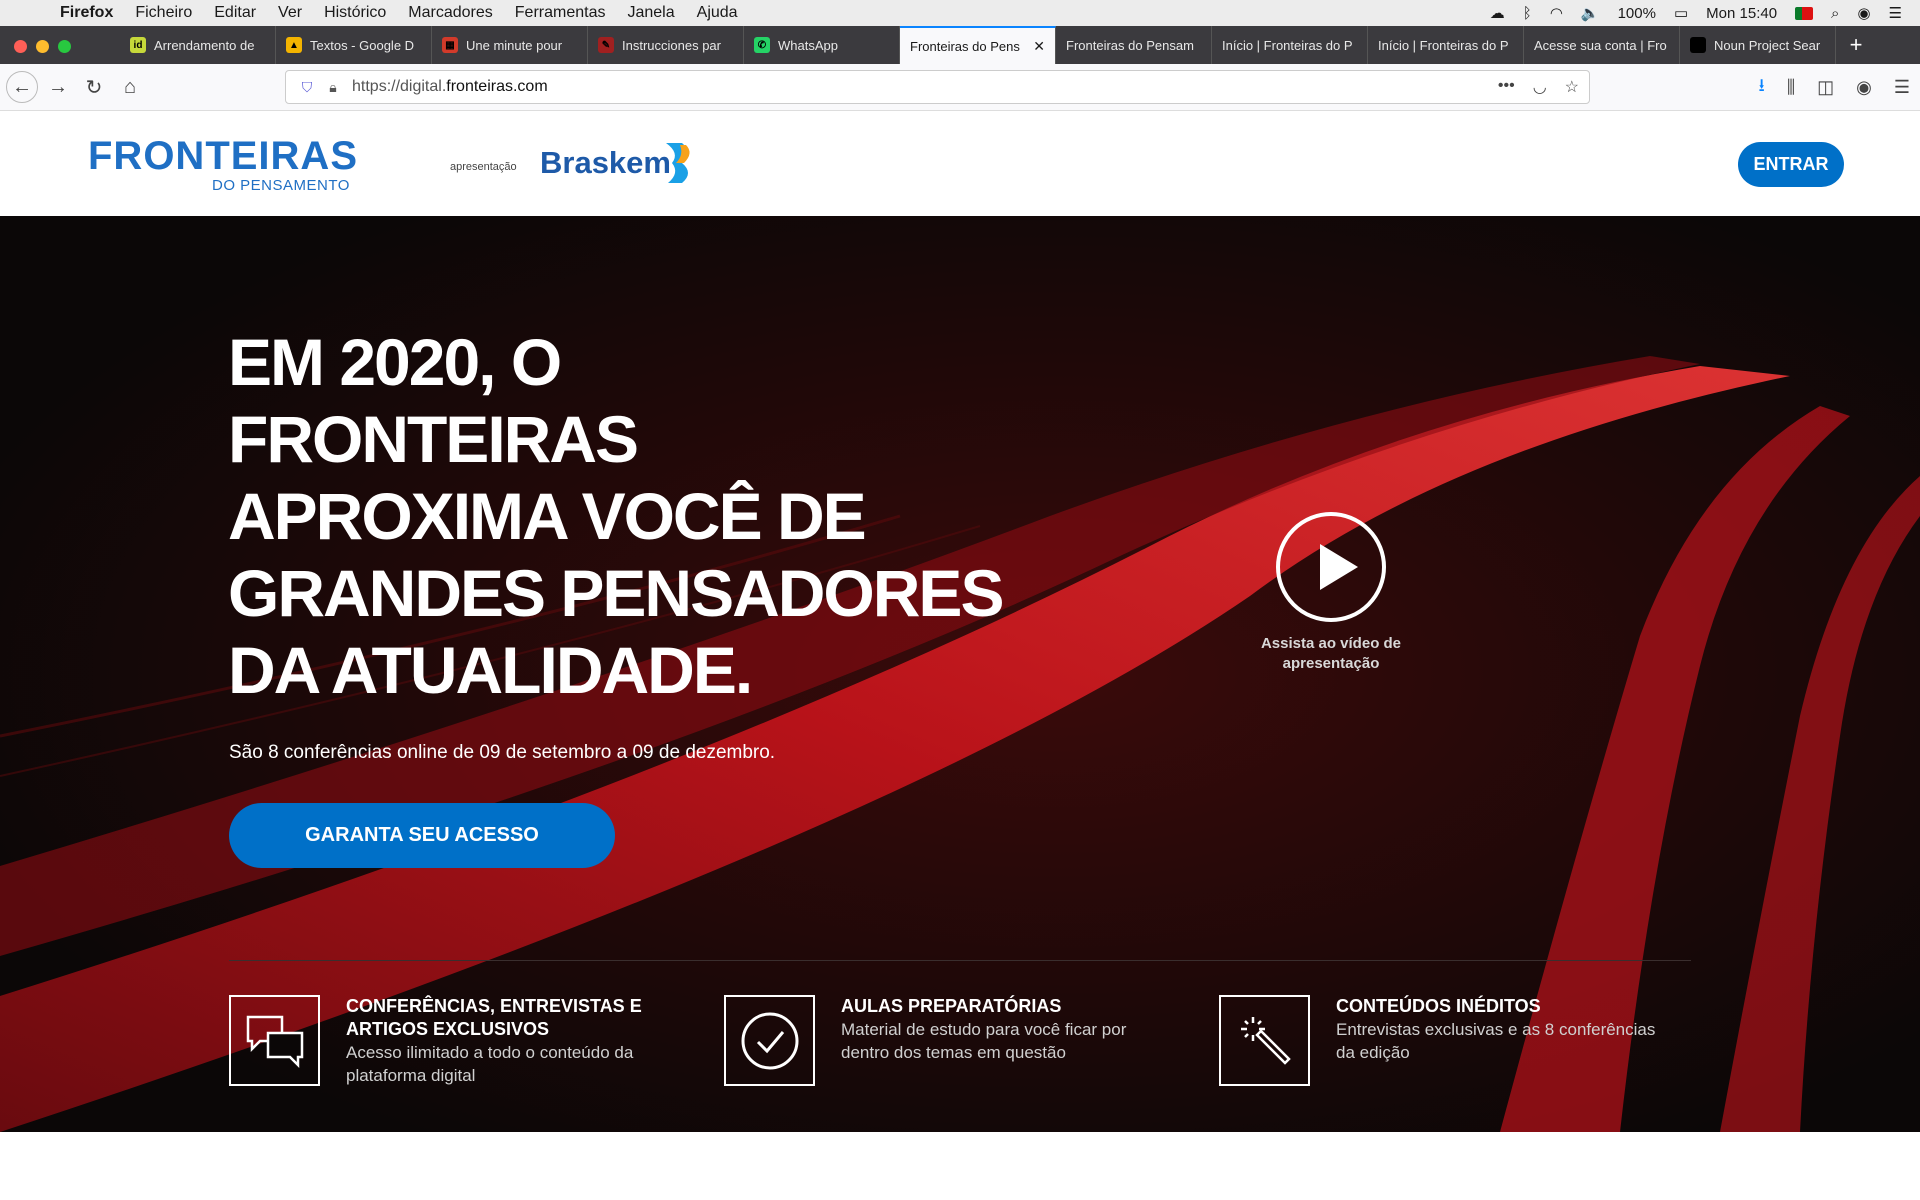  Describe the element at coordinates (395, 362) in the screenshot. I see `headline-line: EM 2020, O` at that location.